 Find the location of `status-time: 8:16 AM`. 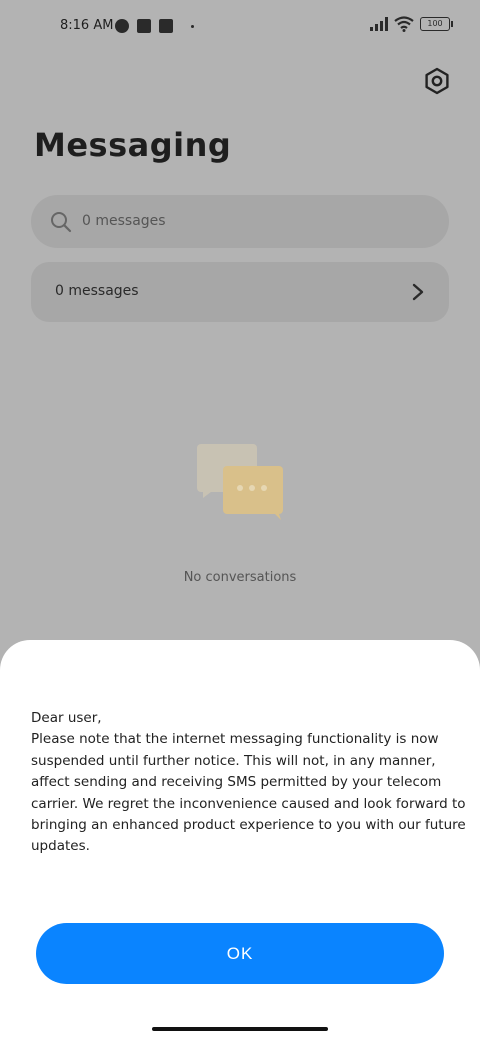

status-time: 8:16 AM is located at coordinates (87, 25).